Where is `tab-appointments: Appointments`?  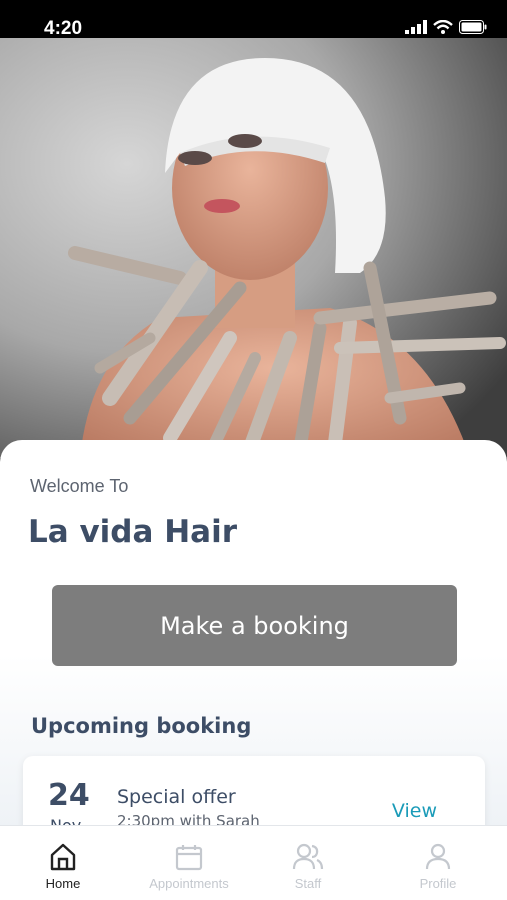 tab-appointments: Appointments is located at coordinates (189, 863).